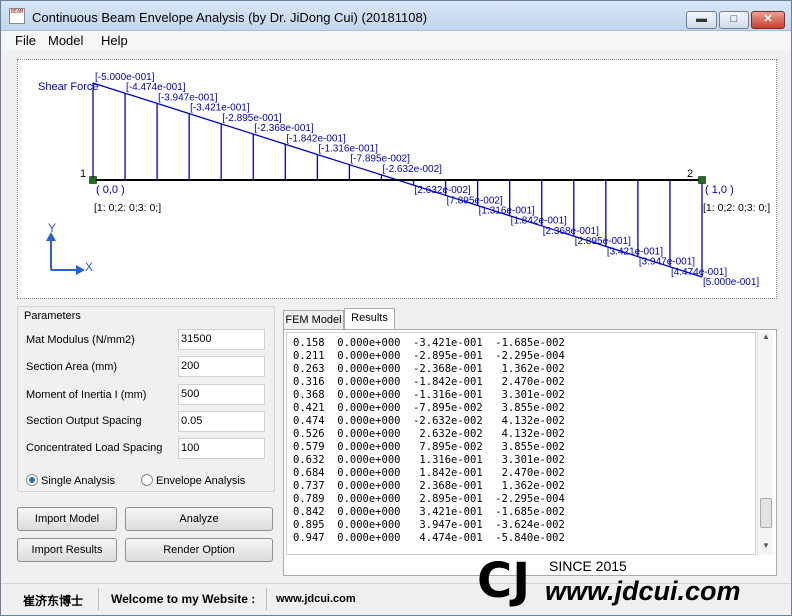  I want to click on axis-y-label: Y, so click(52, 228).